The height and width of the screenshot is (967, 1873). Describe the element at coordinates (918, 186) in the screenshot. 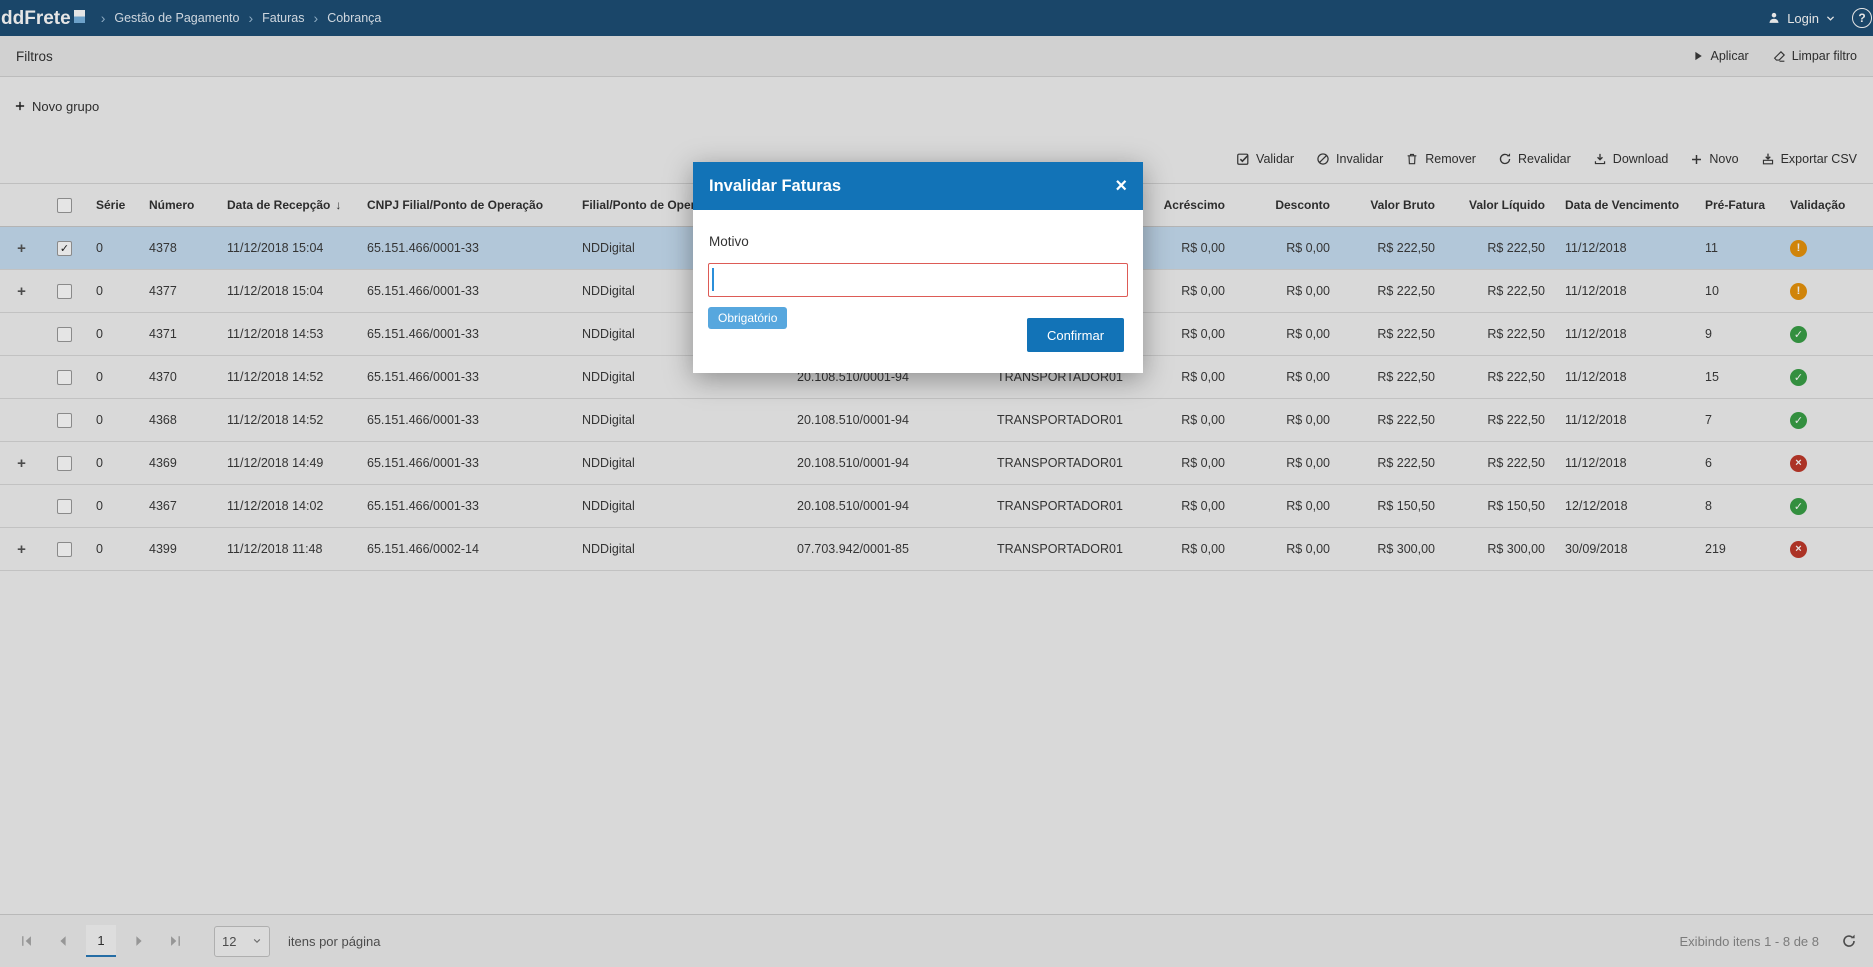

I see `modal-header: Invalidar Faturas ×` at that location.